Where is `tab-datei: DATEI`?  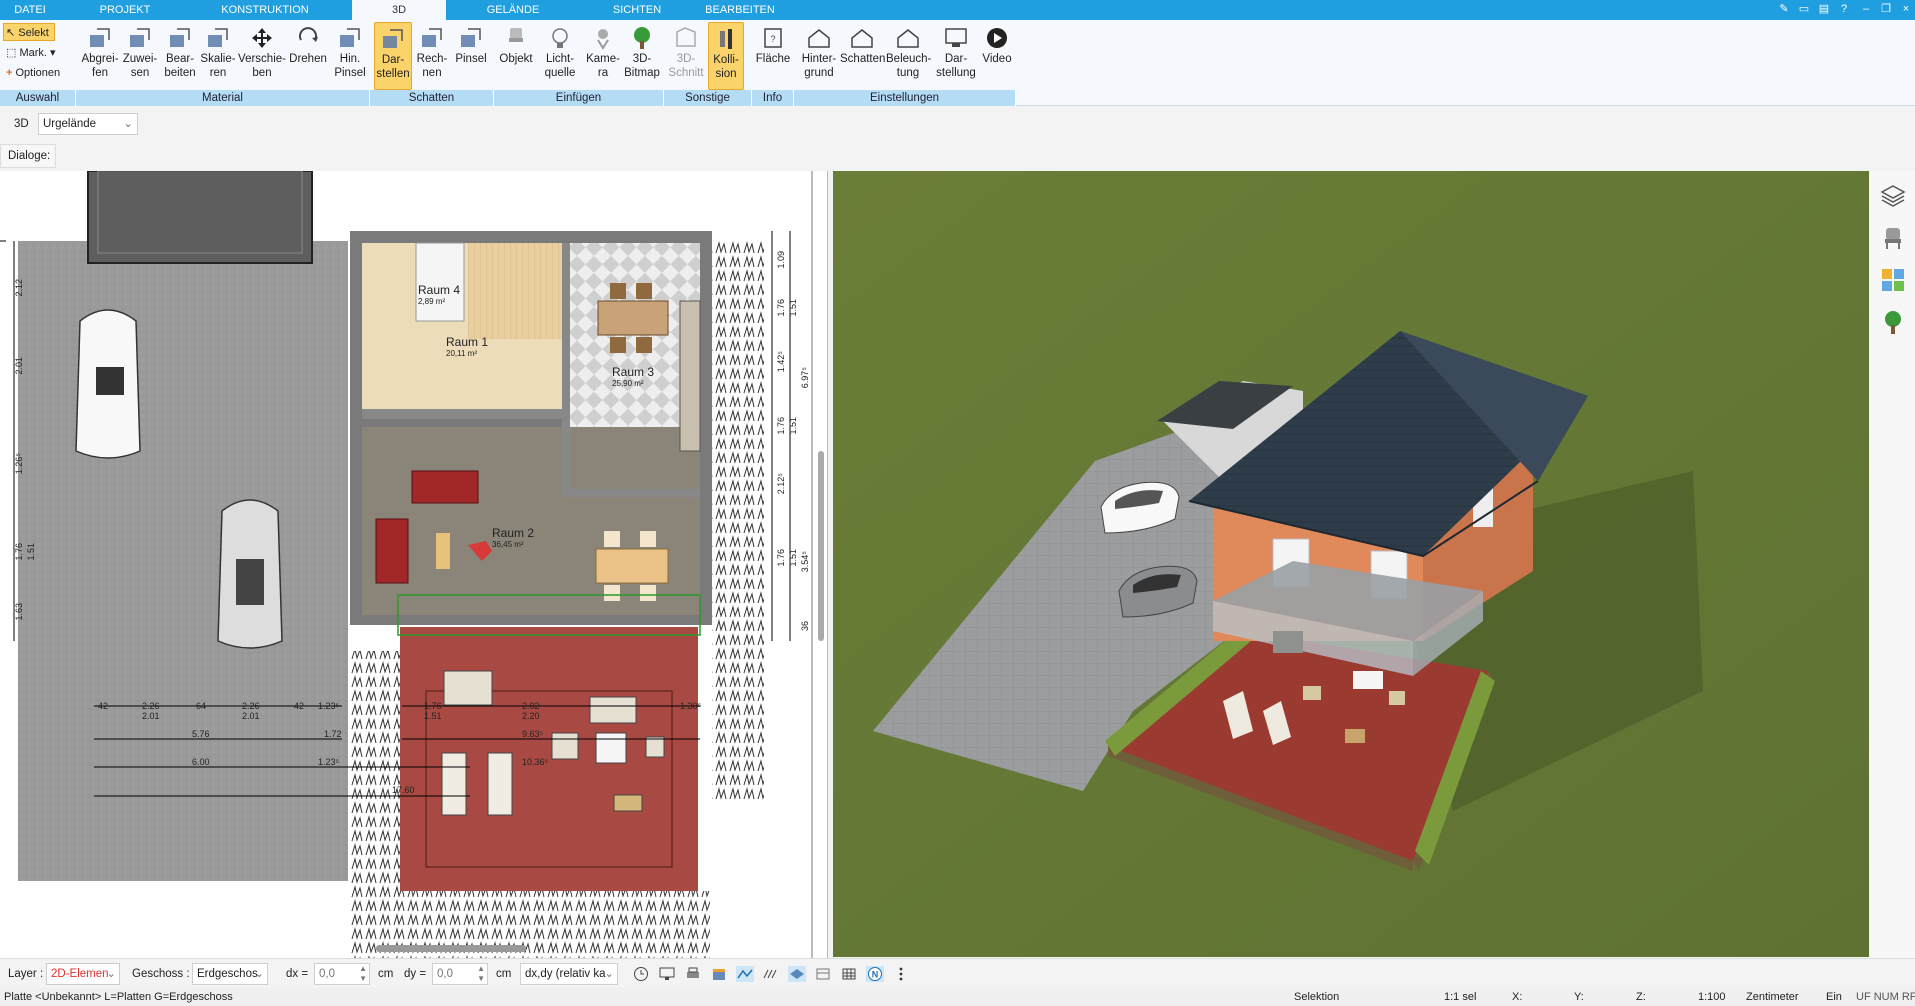 tab-datei: DATEI is located at coordinates (30, 10).